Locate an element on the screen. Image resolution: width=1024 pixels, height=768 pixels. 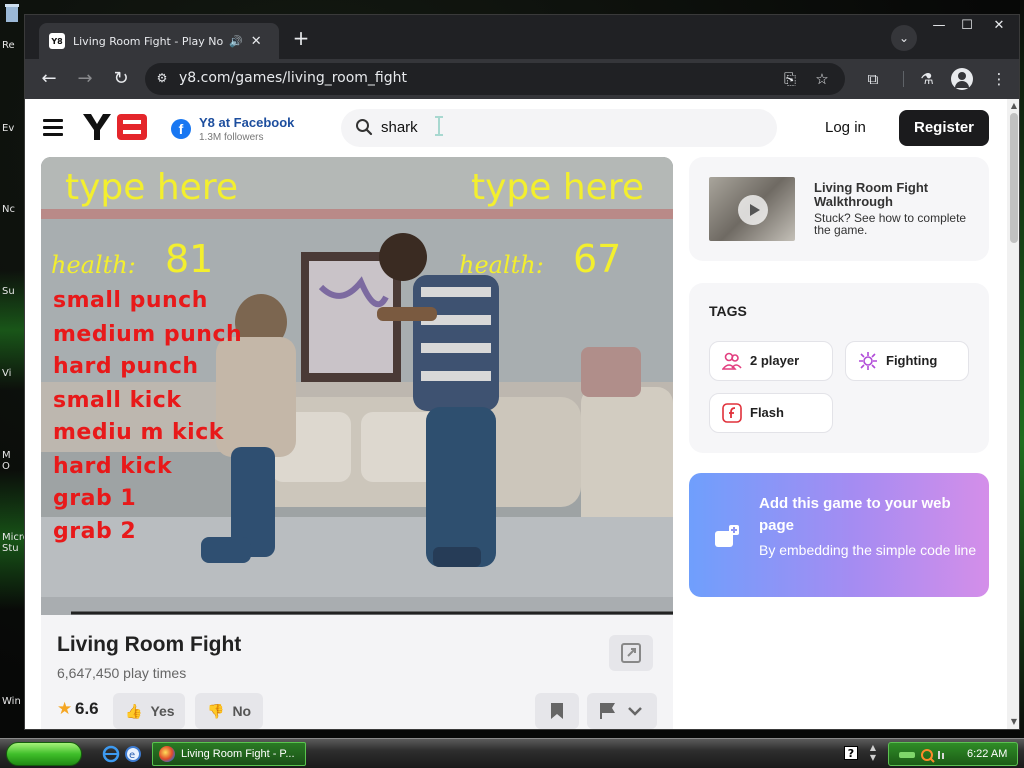
bookmark-button is located at coordinates (557, 711).